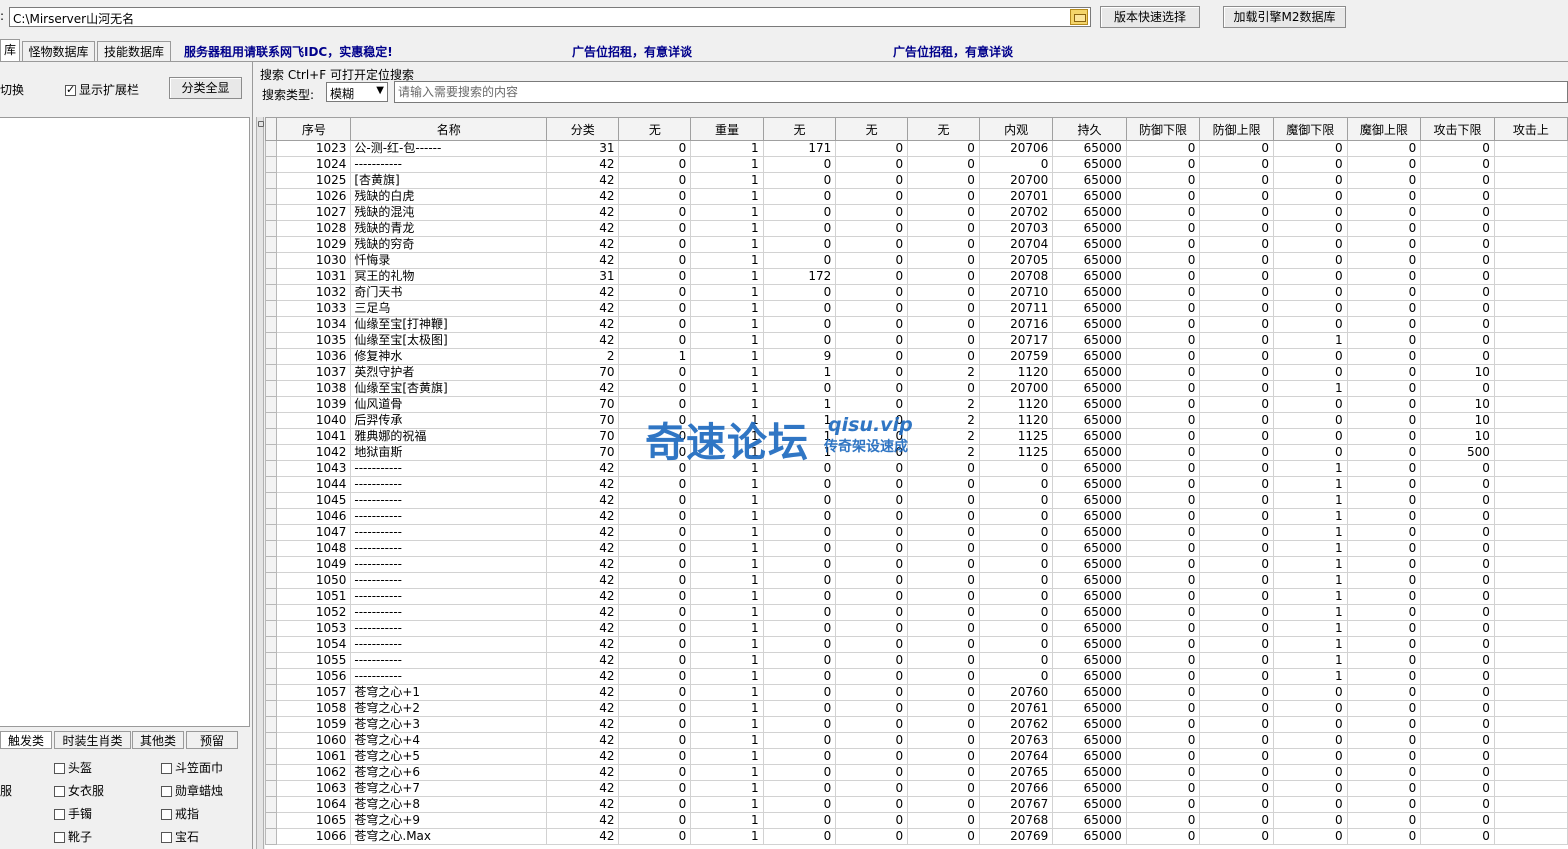  Describe the element at coordinates (314, 564) in the screenshot. I see `table-cell: 1049` at that location.